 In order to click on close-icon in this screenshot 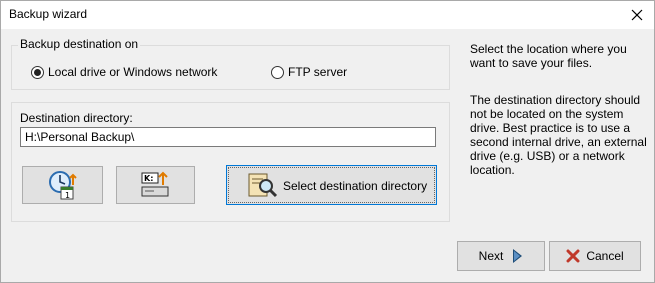, I will do `click(637, 15)`.